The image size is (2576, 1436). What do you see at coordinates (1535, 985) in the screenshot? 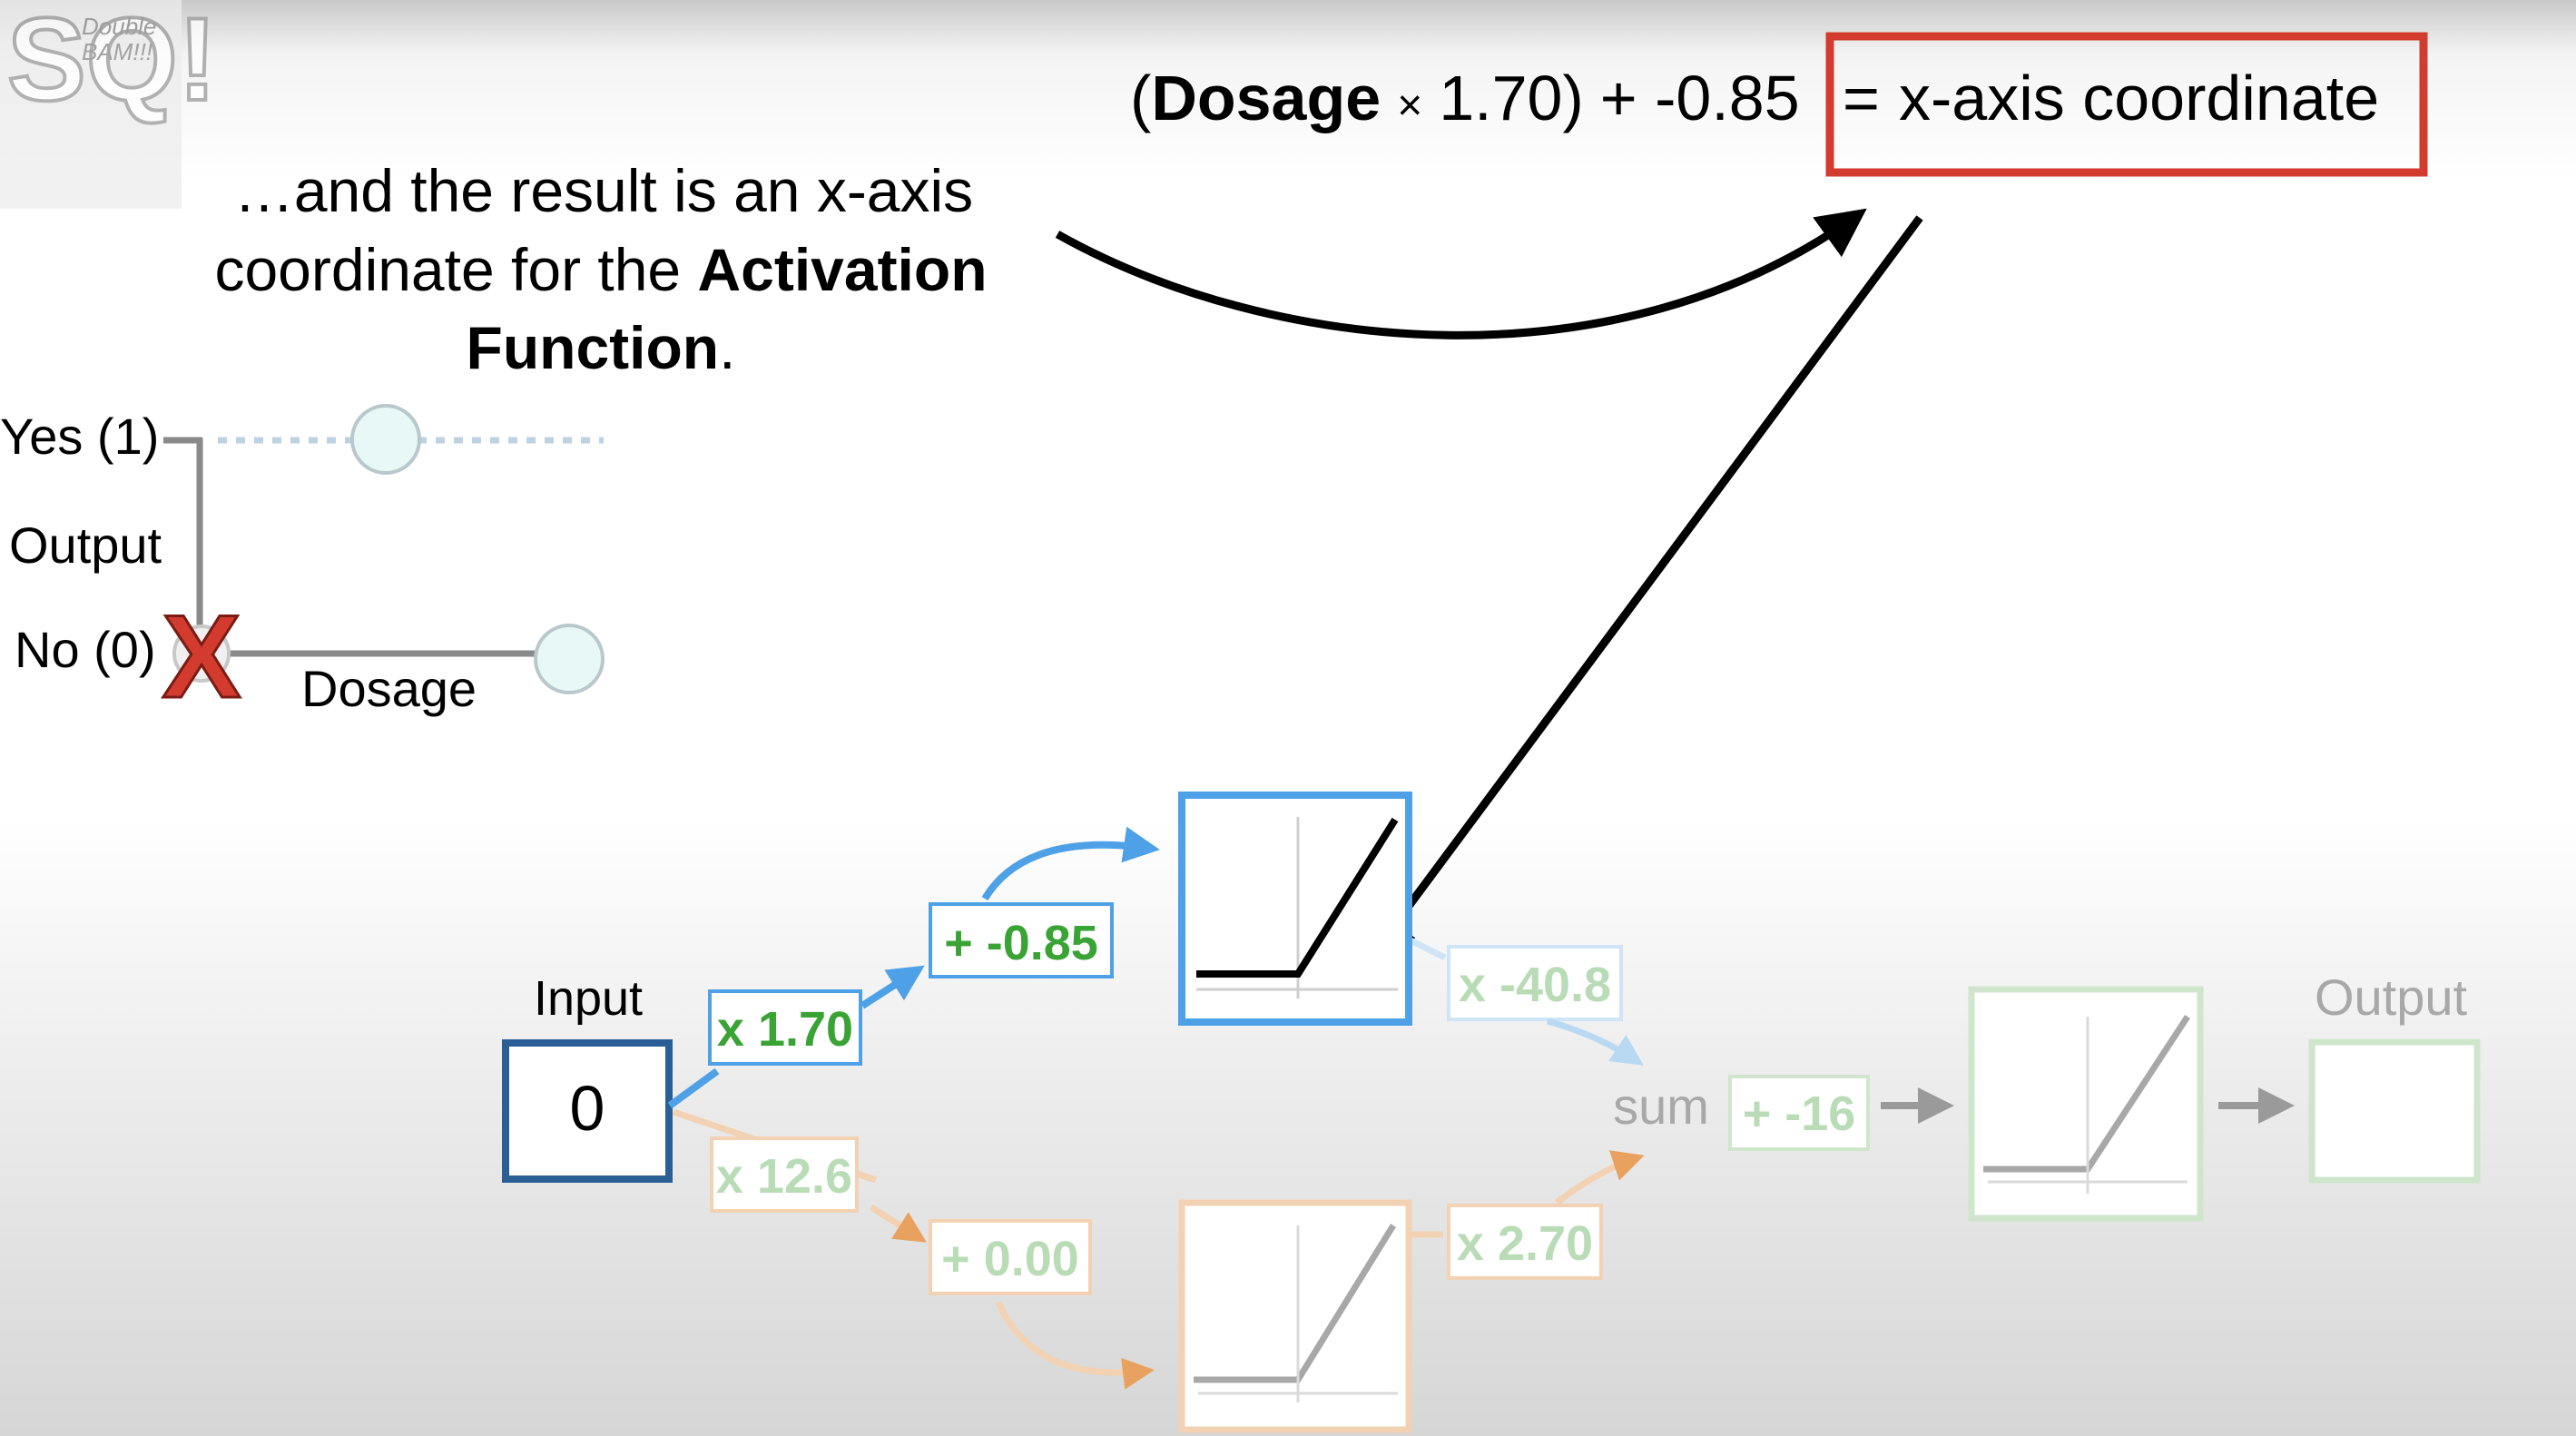
I see `top-out-weight: x -40.8` at bounding box center [1535, 985].